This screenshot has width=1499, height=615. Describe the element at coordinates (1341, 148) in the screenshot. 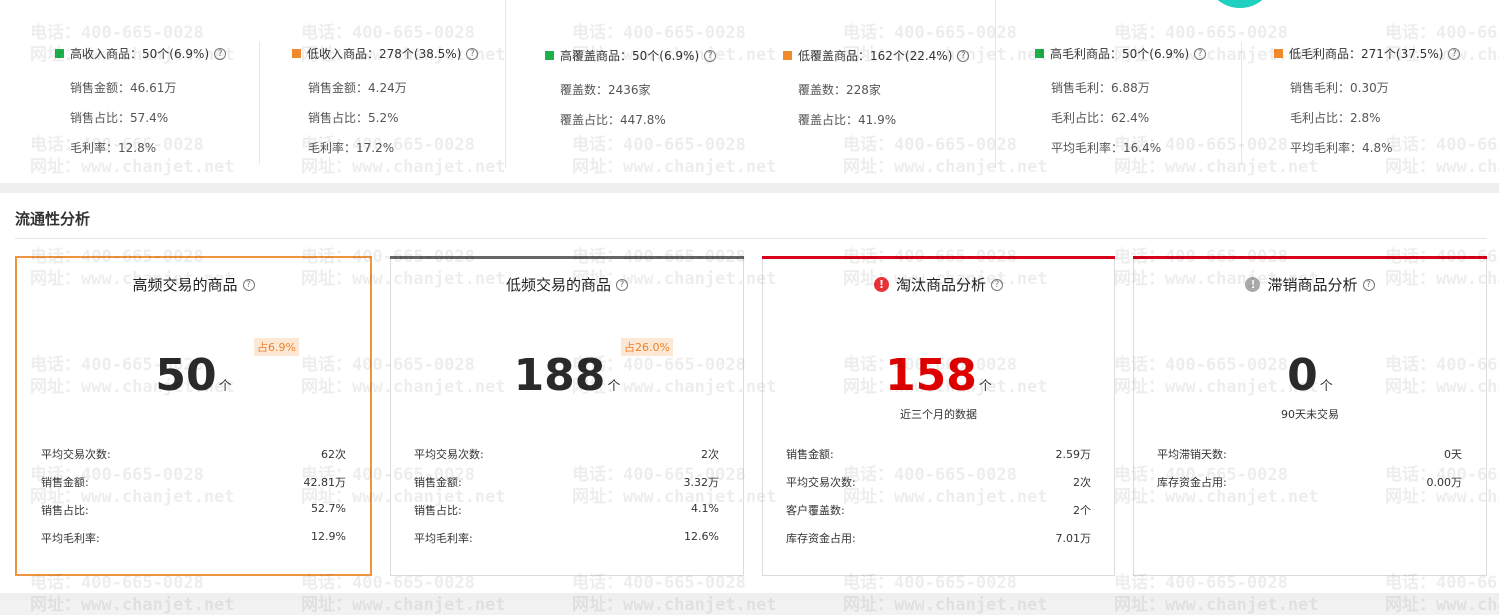

I see `summary-line: 平均毛利率：4.8%` at that location.